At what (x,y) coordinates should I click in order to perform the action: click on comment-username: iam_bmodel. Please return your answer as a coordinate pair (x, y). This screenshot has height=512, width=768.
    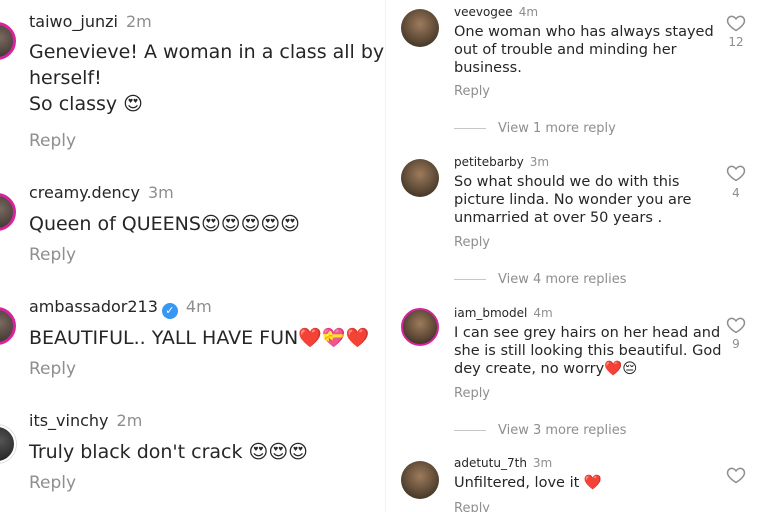
    Looking at the image, I should click on (490, 313).